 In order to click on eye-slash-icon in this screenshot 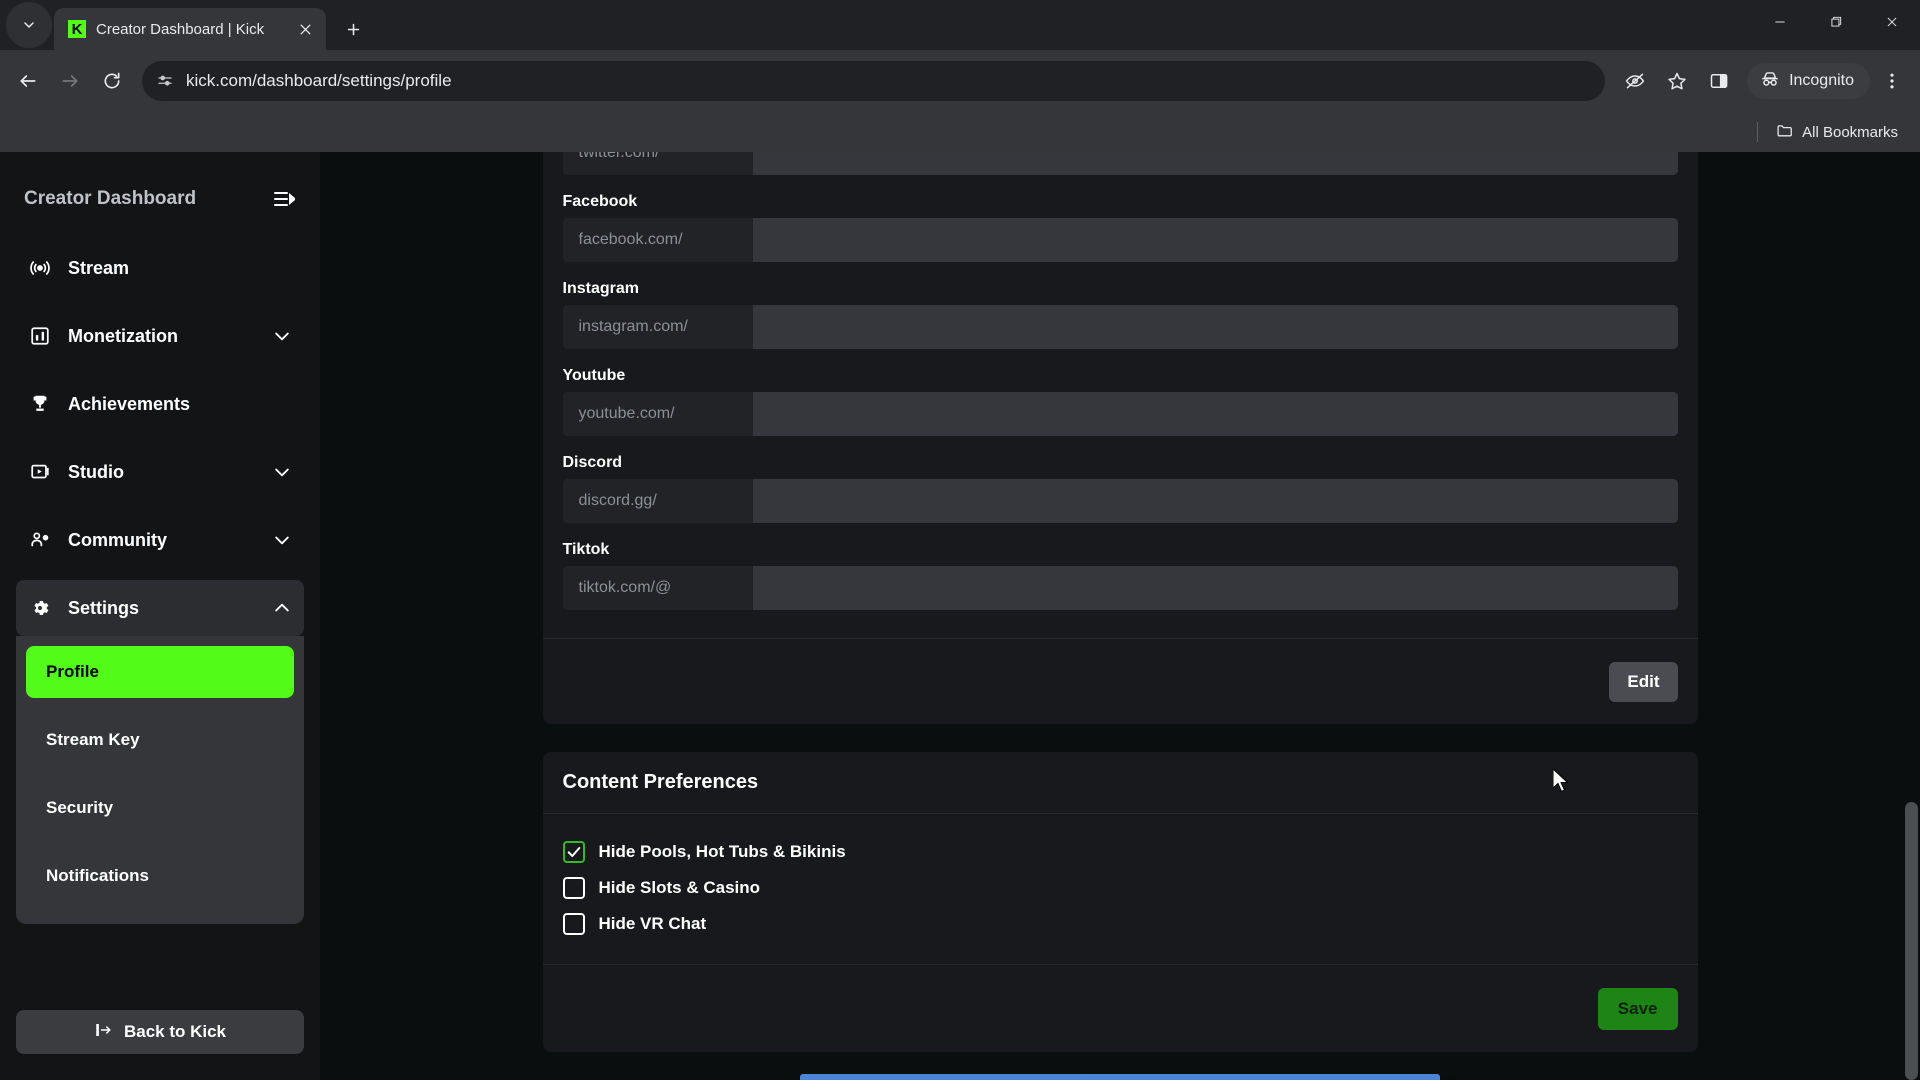, I will do `click(1635, 81)`.